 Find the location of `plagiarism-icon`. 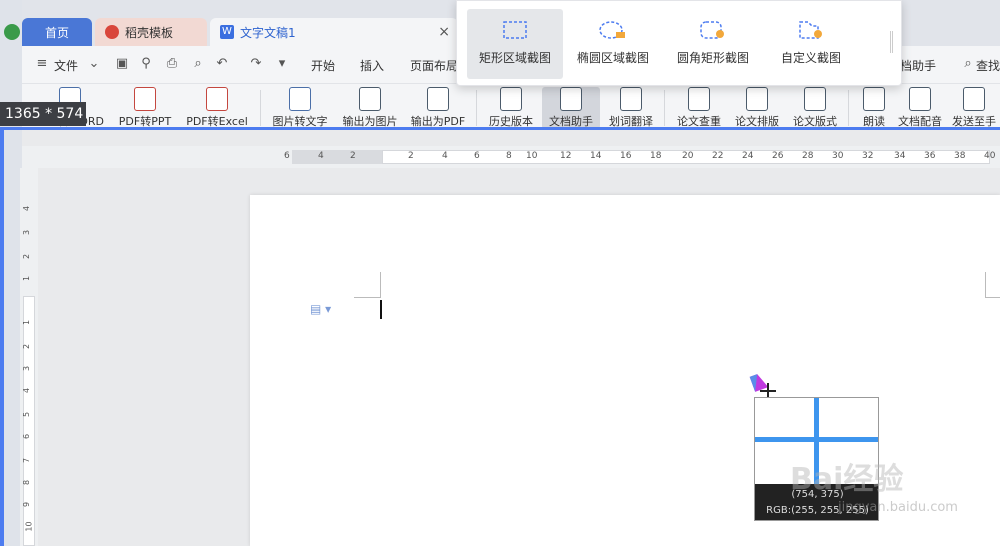

plagiarism-icon is located at coordinates (699, 99).